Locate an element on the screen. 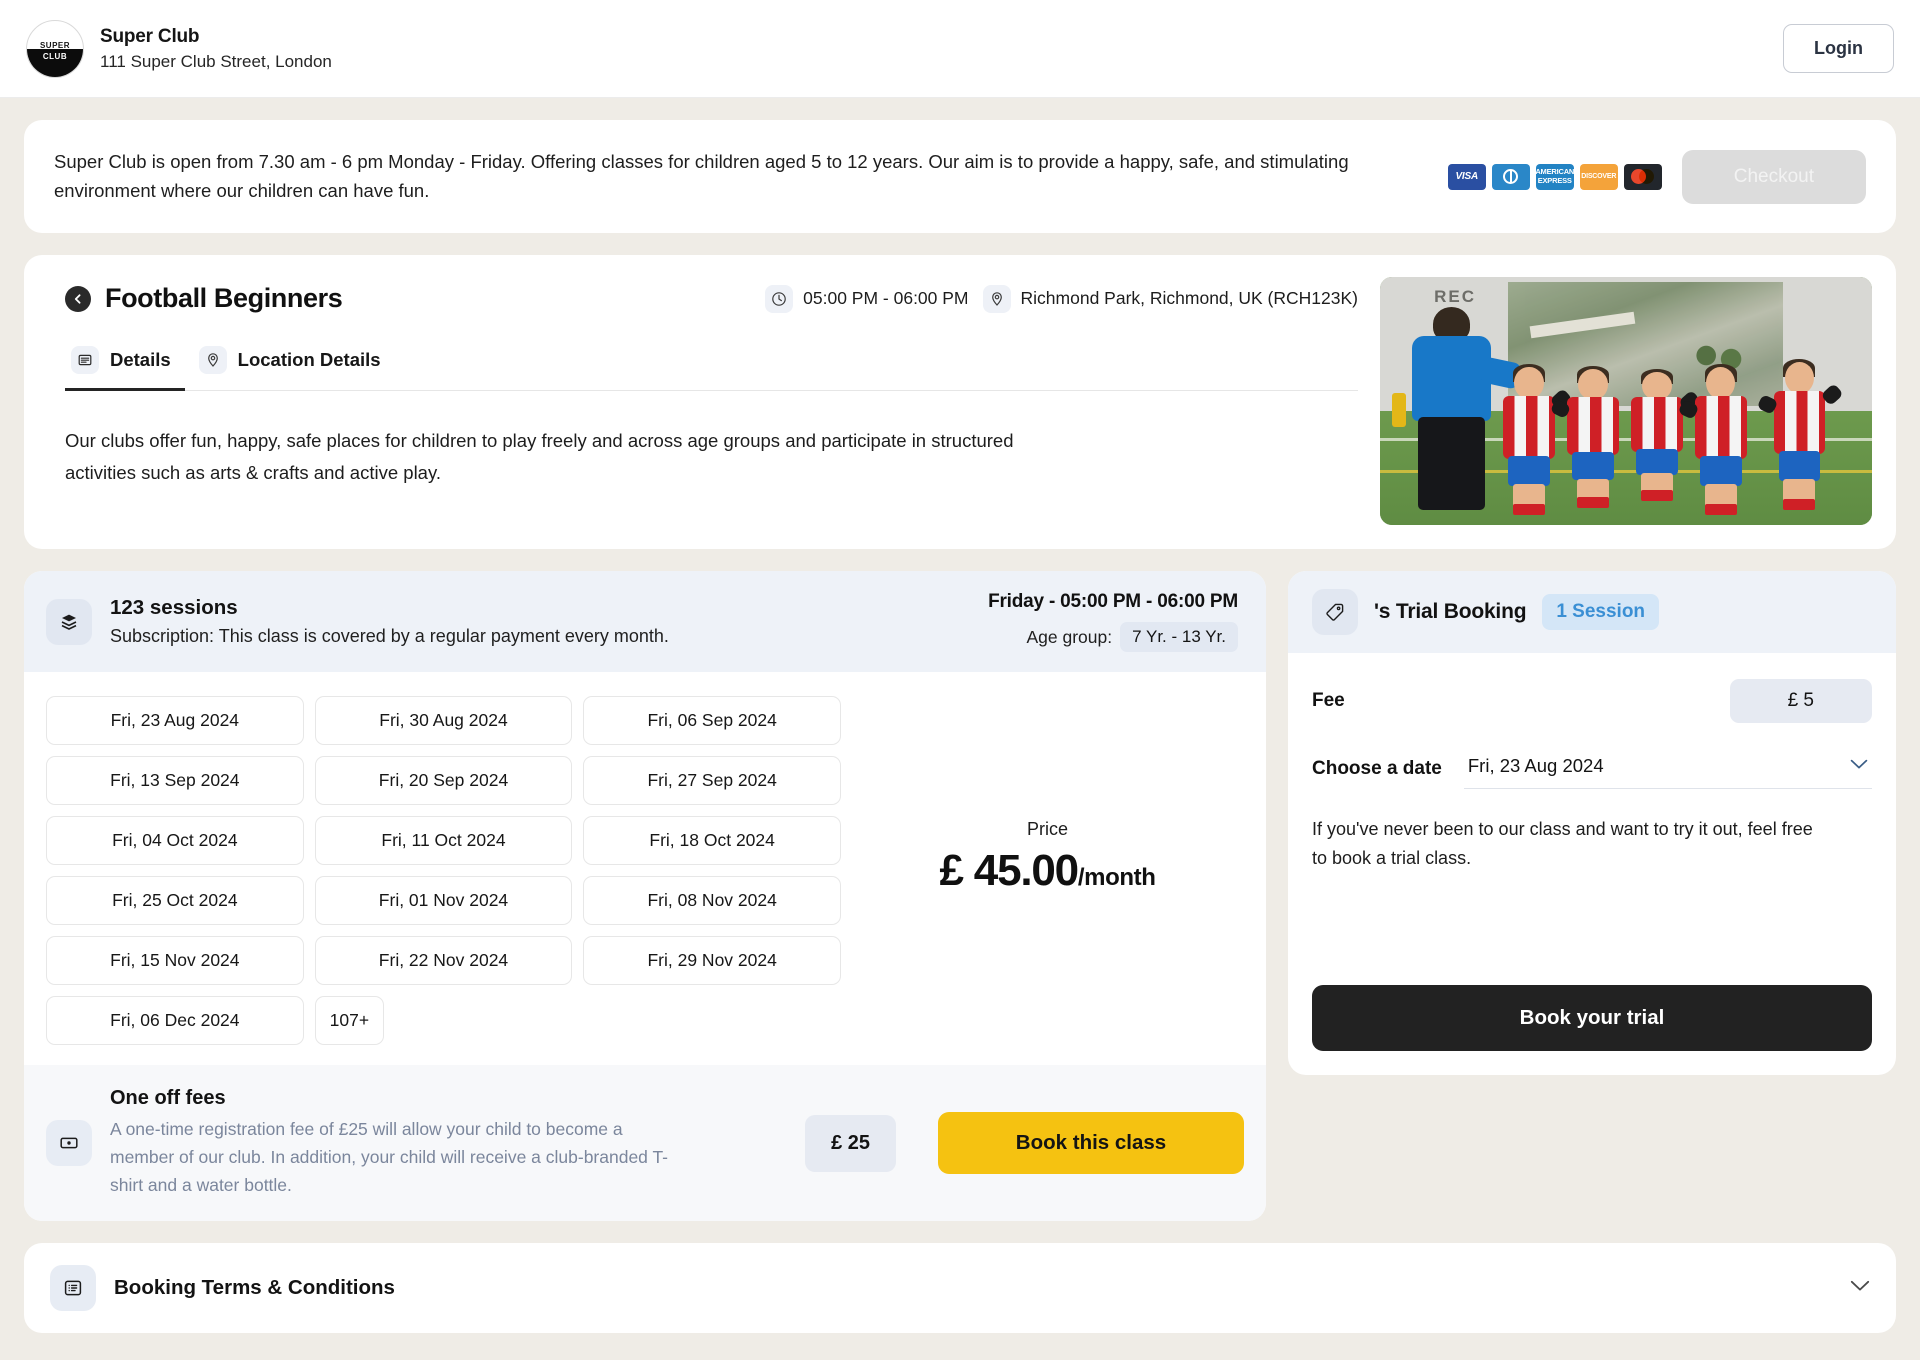 This screenshot has width=1920, height=1360. trial-date-select: Fri, 23 Aug 2024 is located at coordinates (1667, 769).